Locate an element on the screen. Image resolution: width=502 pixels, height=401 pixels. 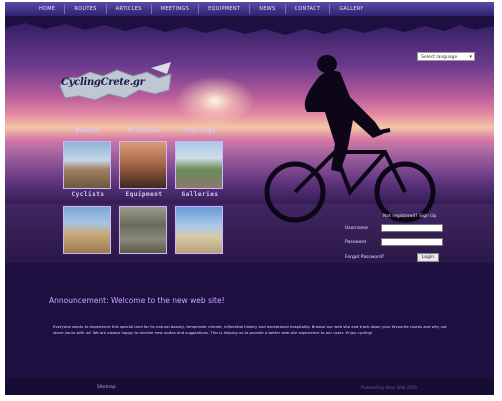
label-articles: Articles is located at coordinates (144, 130).